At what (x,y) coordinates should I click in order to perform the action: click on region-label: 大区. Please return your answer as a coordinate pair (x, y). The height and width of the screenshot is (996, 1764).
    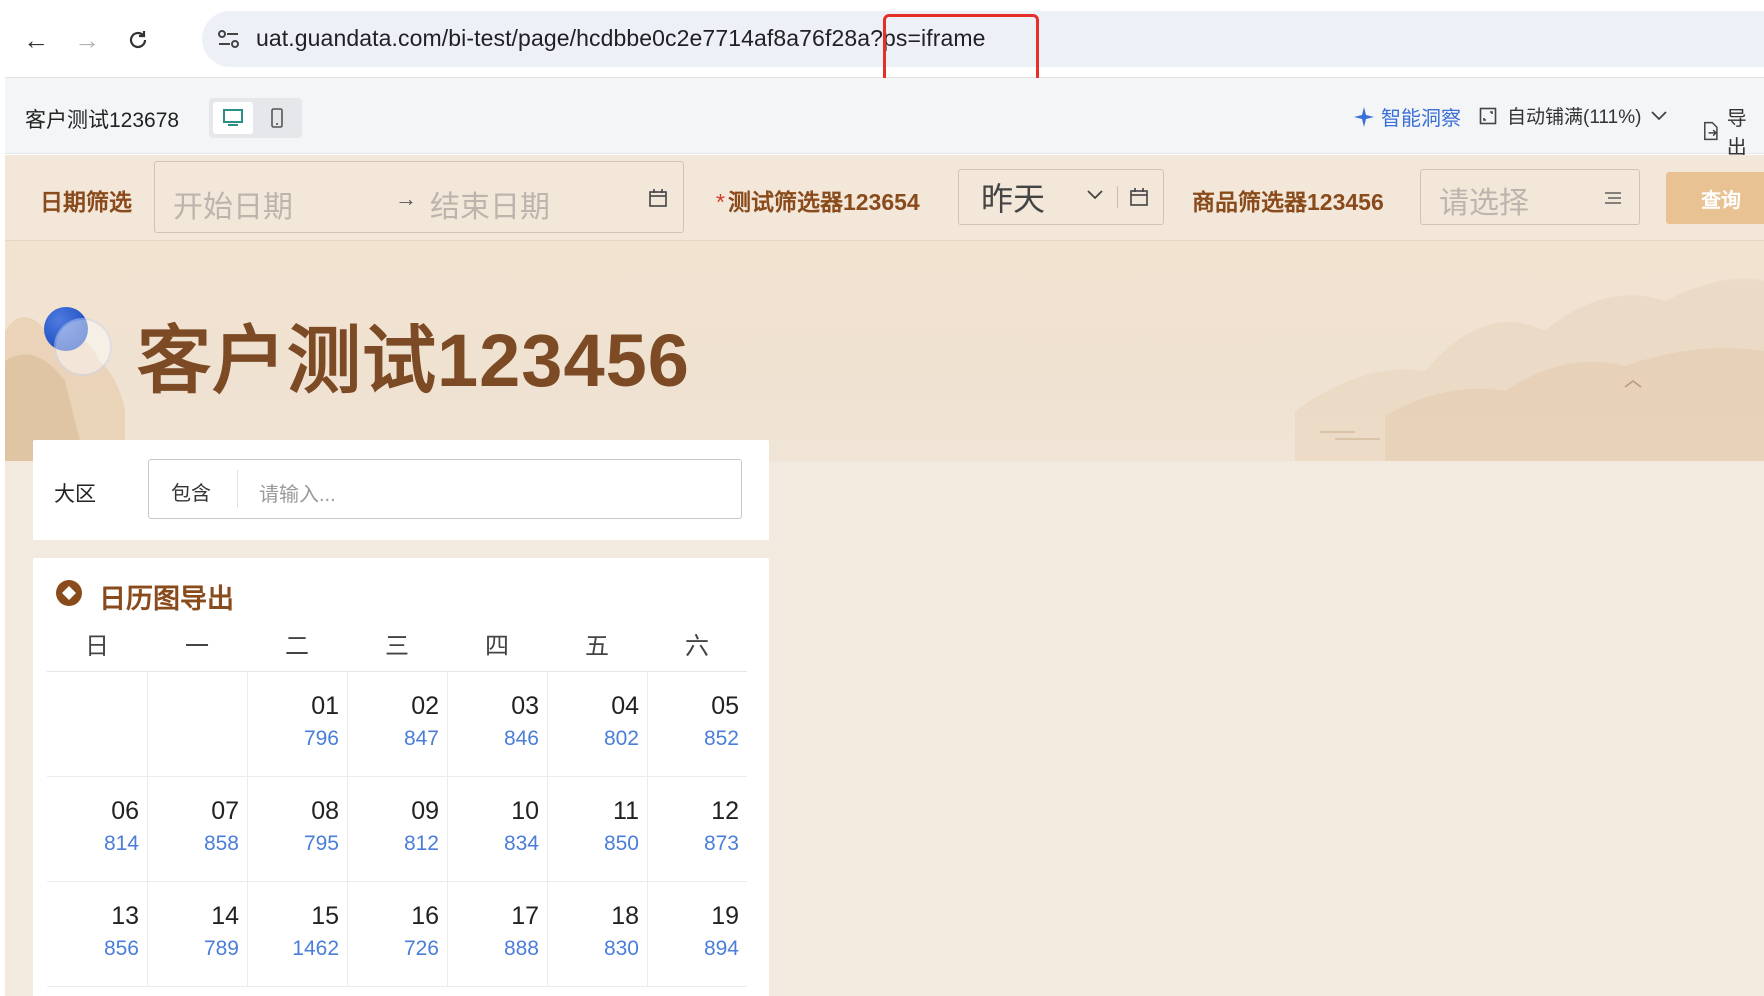
    Looking at the image, I should click on (75, 494).